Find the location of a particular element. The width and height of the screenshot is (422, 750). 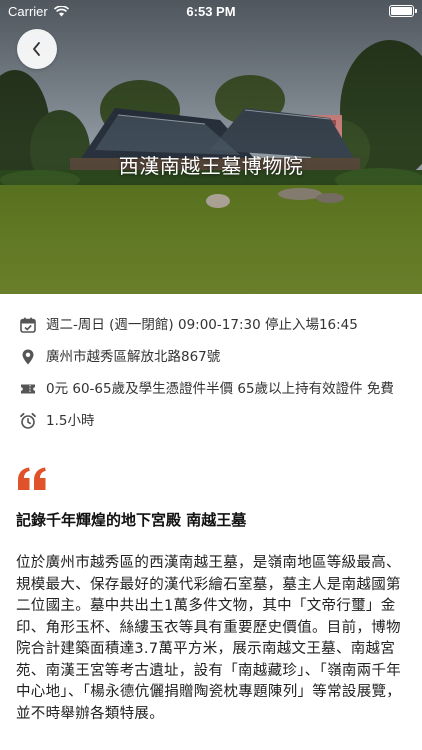

page-title: 西漢南越王墓博物院 is located at coordinates (211, 166).